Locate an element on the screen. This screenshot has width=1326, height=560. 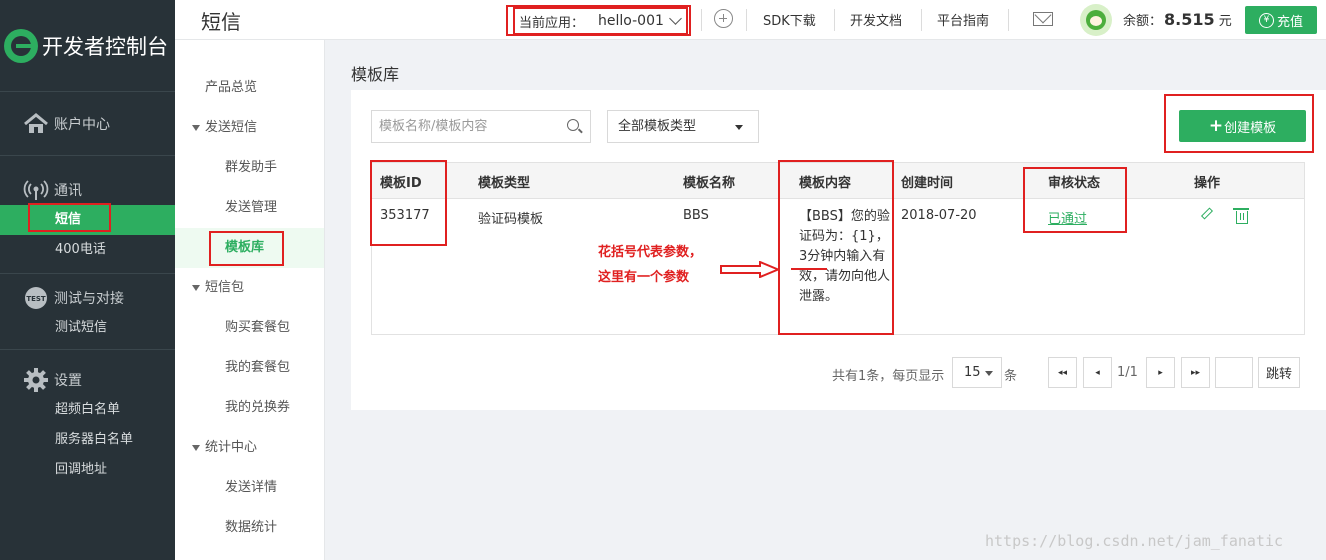
nav-settings-label: 设置 is located at coordinates (68, 381).